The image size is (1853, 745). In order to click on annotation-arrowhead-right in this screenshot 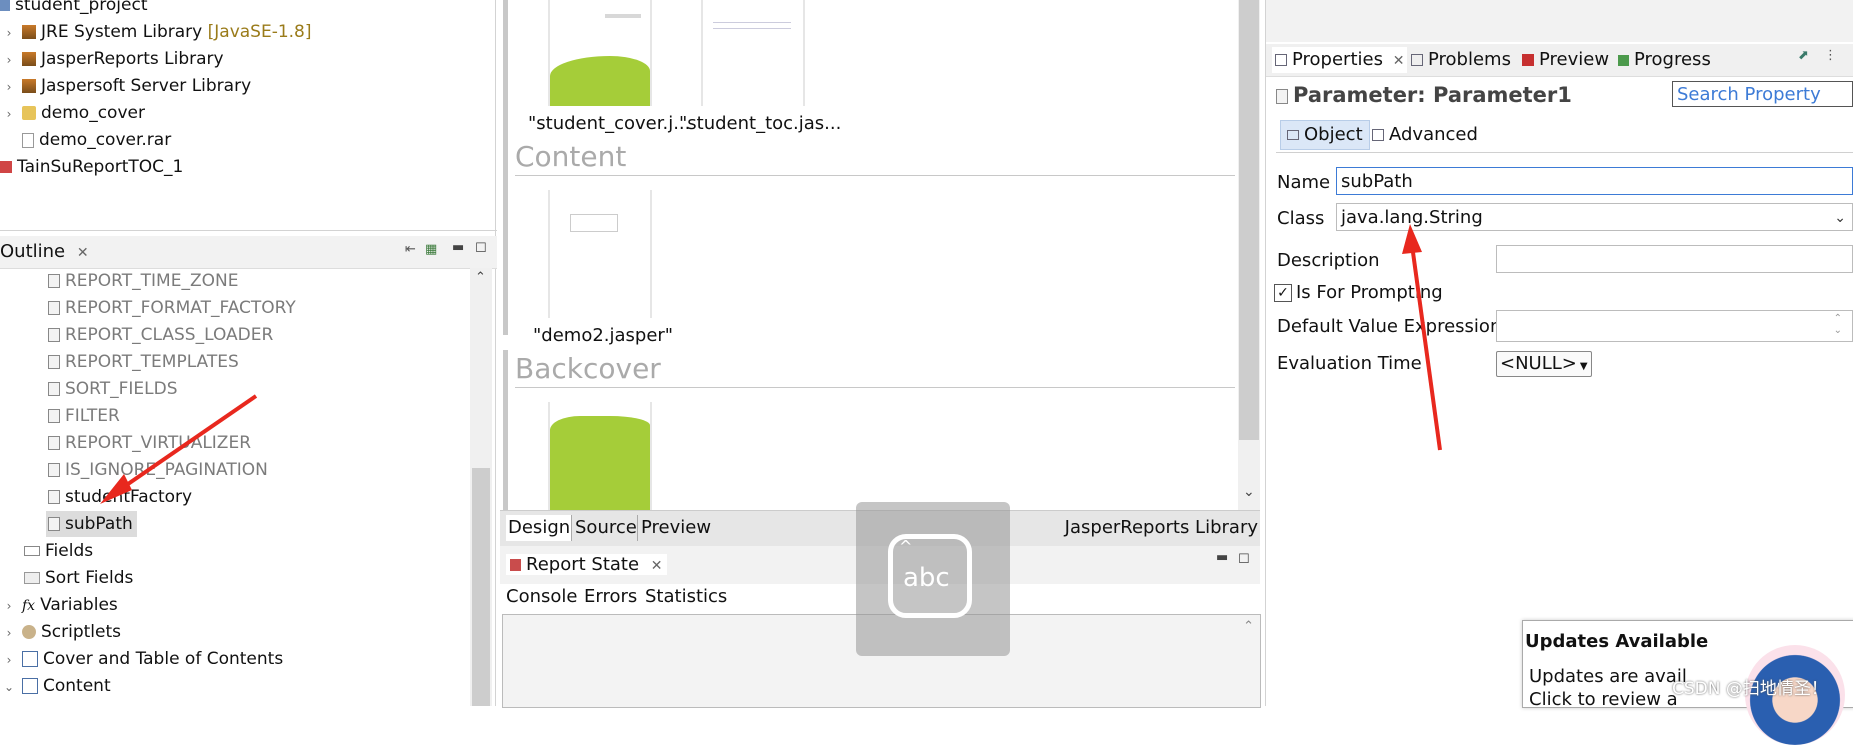, I will do `click(1412, 239)`.